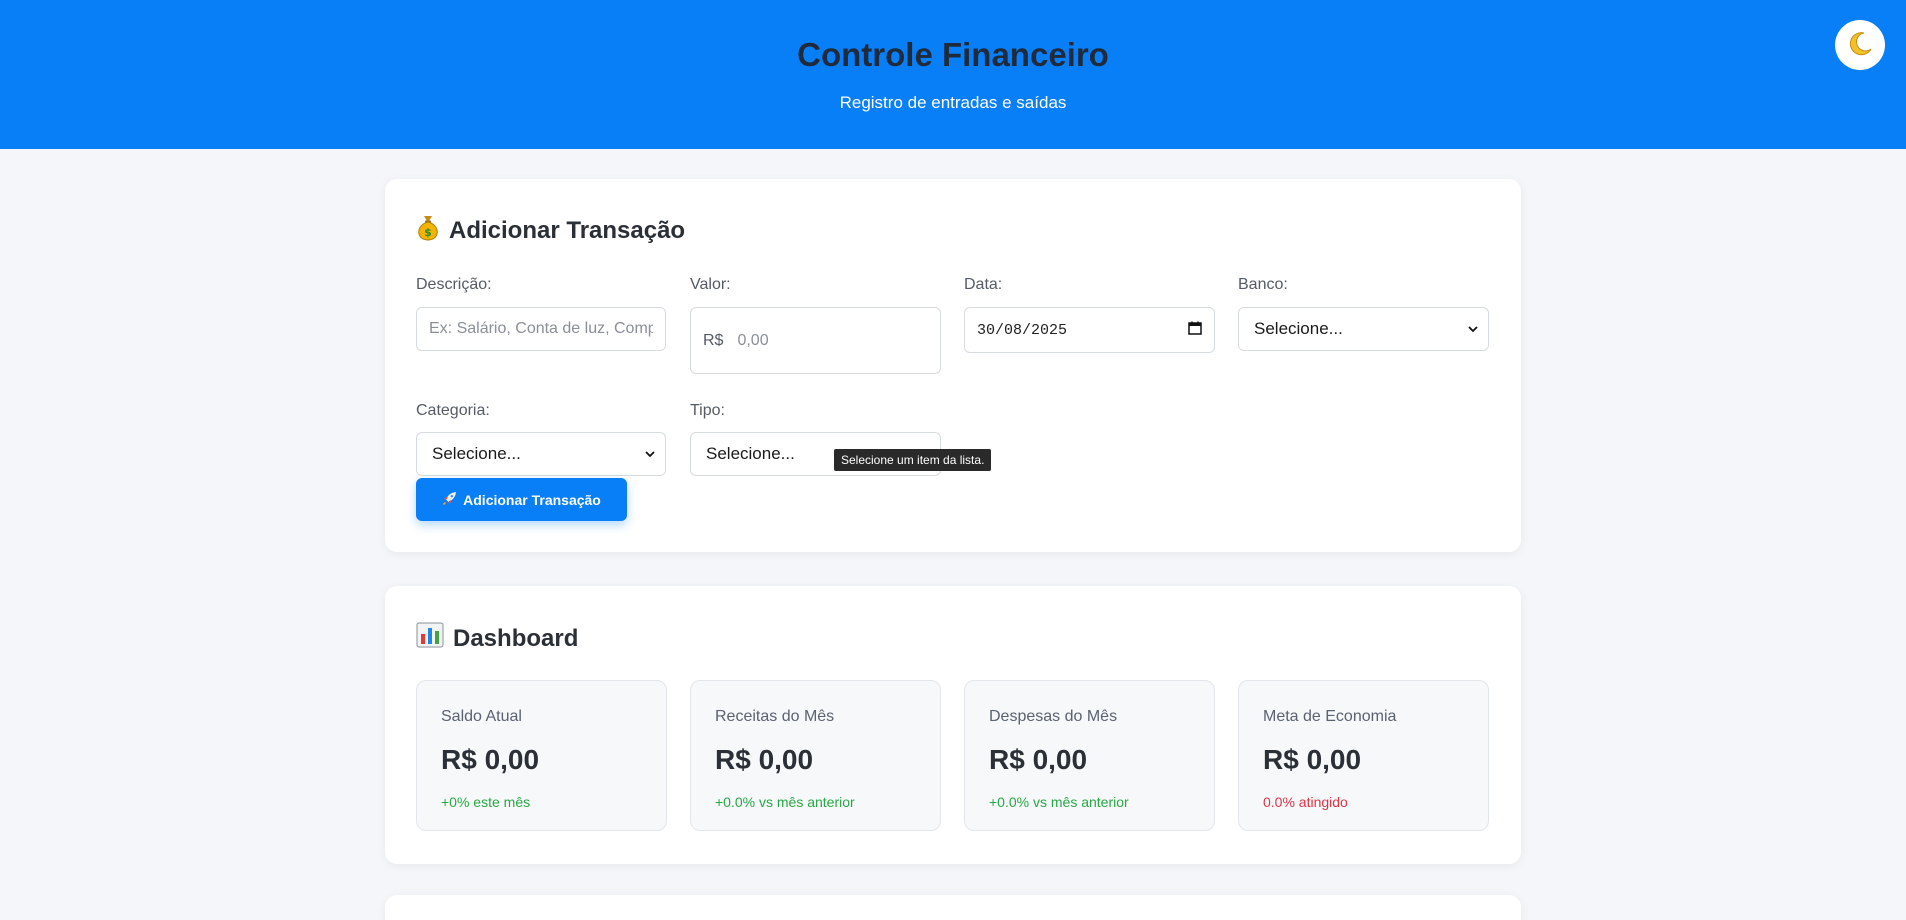 This screenshot has height=920, width=1906. I want to click on stat-label: Despesas do Mês, so click(1053, 716).